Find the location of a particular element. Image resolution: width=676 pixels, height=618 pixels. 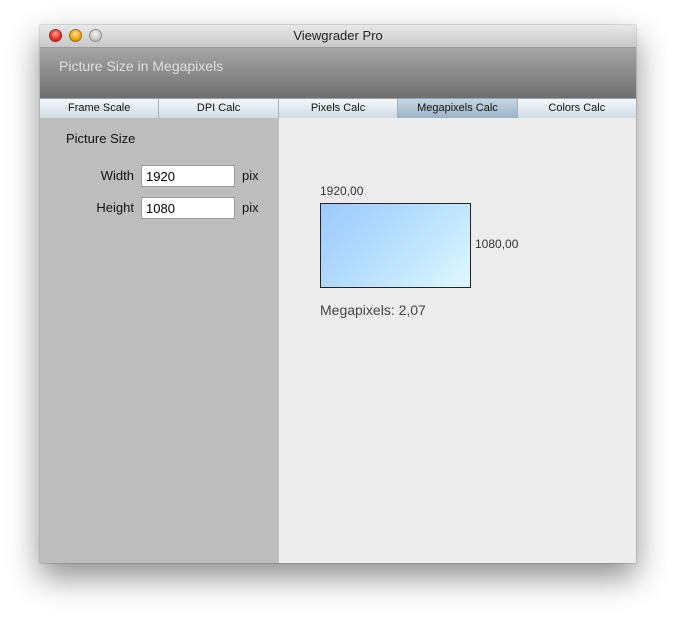

height-unit: pix is located at coordinates (250, 207).